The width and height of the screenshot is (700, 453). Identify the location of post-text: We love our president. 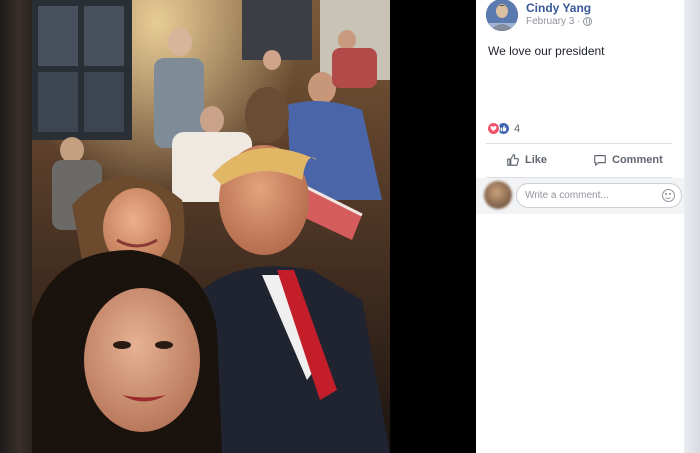
(546, 51).